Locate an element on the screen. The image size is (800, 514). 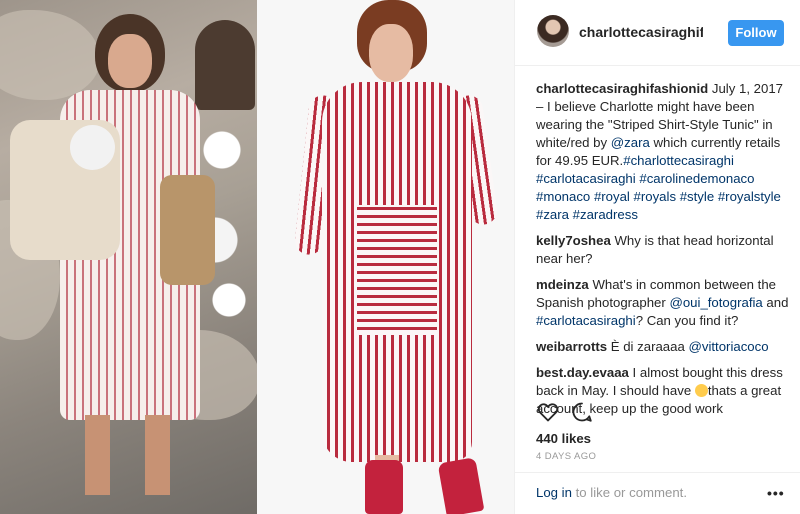
background-person is located at coordinates (225, 65).